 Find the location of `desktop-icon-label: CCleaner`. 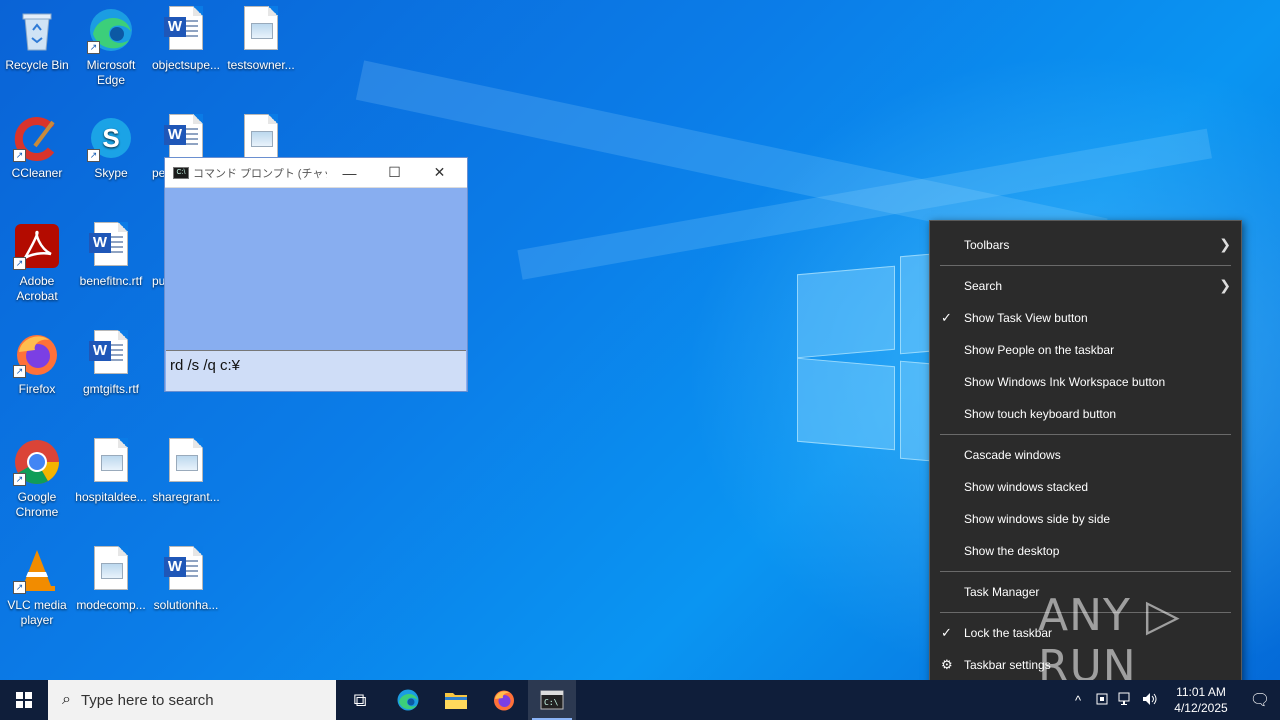

desktop-icon-label: CCleaner is located at coordinates (37, 173).